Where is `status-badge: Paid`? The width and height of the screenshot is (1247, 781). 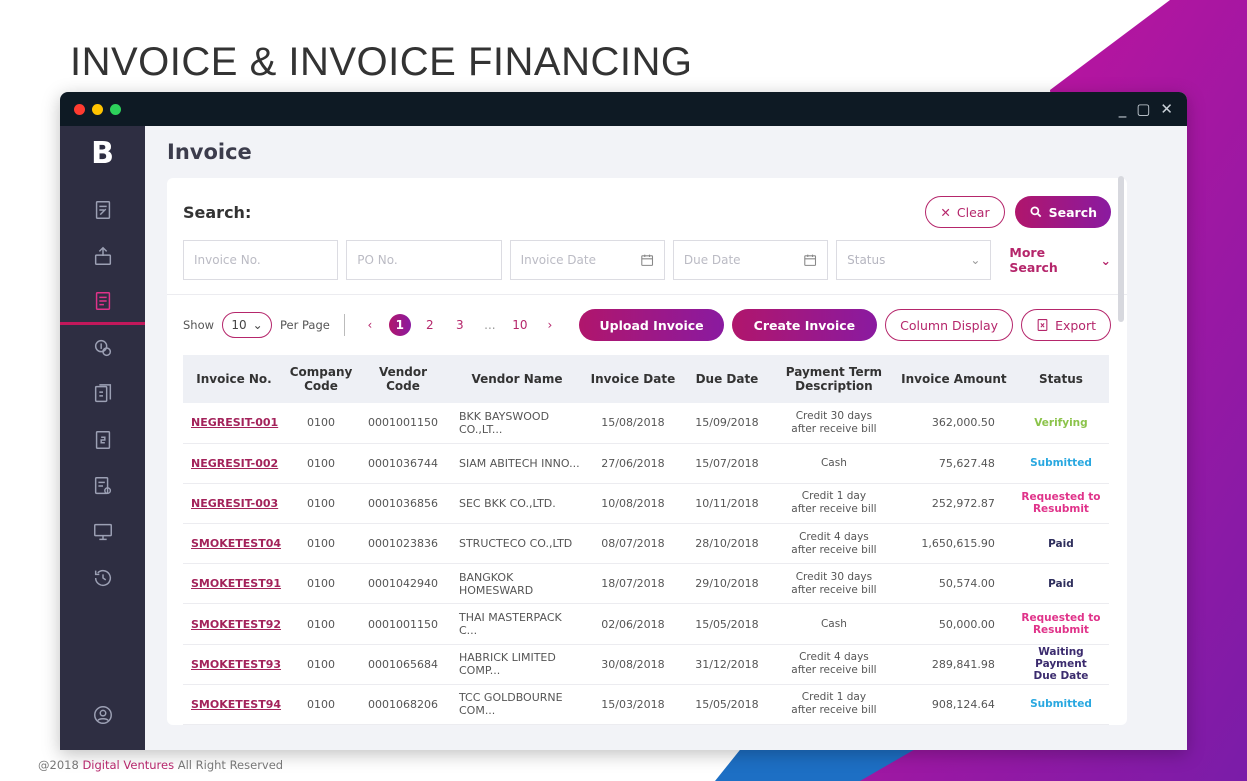
status-badge: Paid is located at coordinates (1061, 584).